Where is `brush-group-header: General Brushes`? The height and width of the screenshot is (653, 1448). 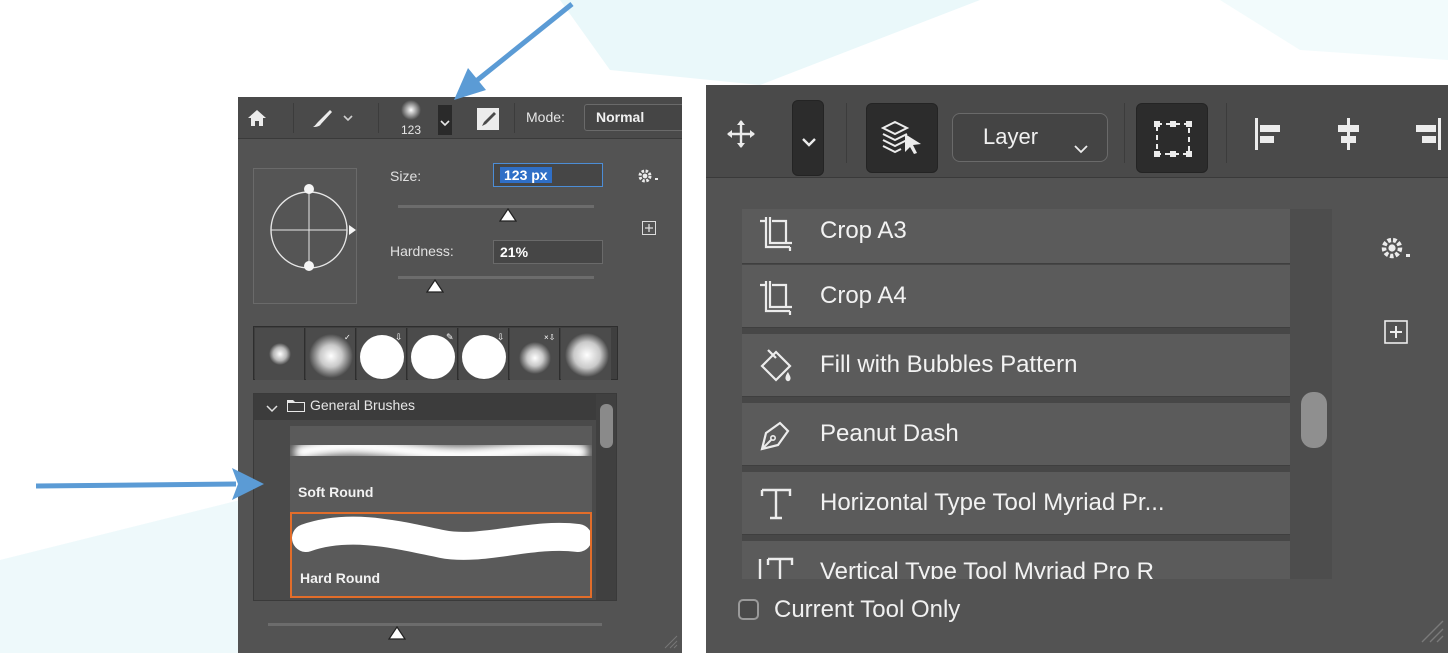 brush-group-header: General Brushes is located at coordinates (425, 407).